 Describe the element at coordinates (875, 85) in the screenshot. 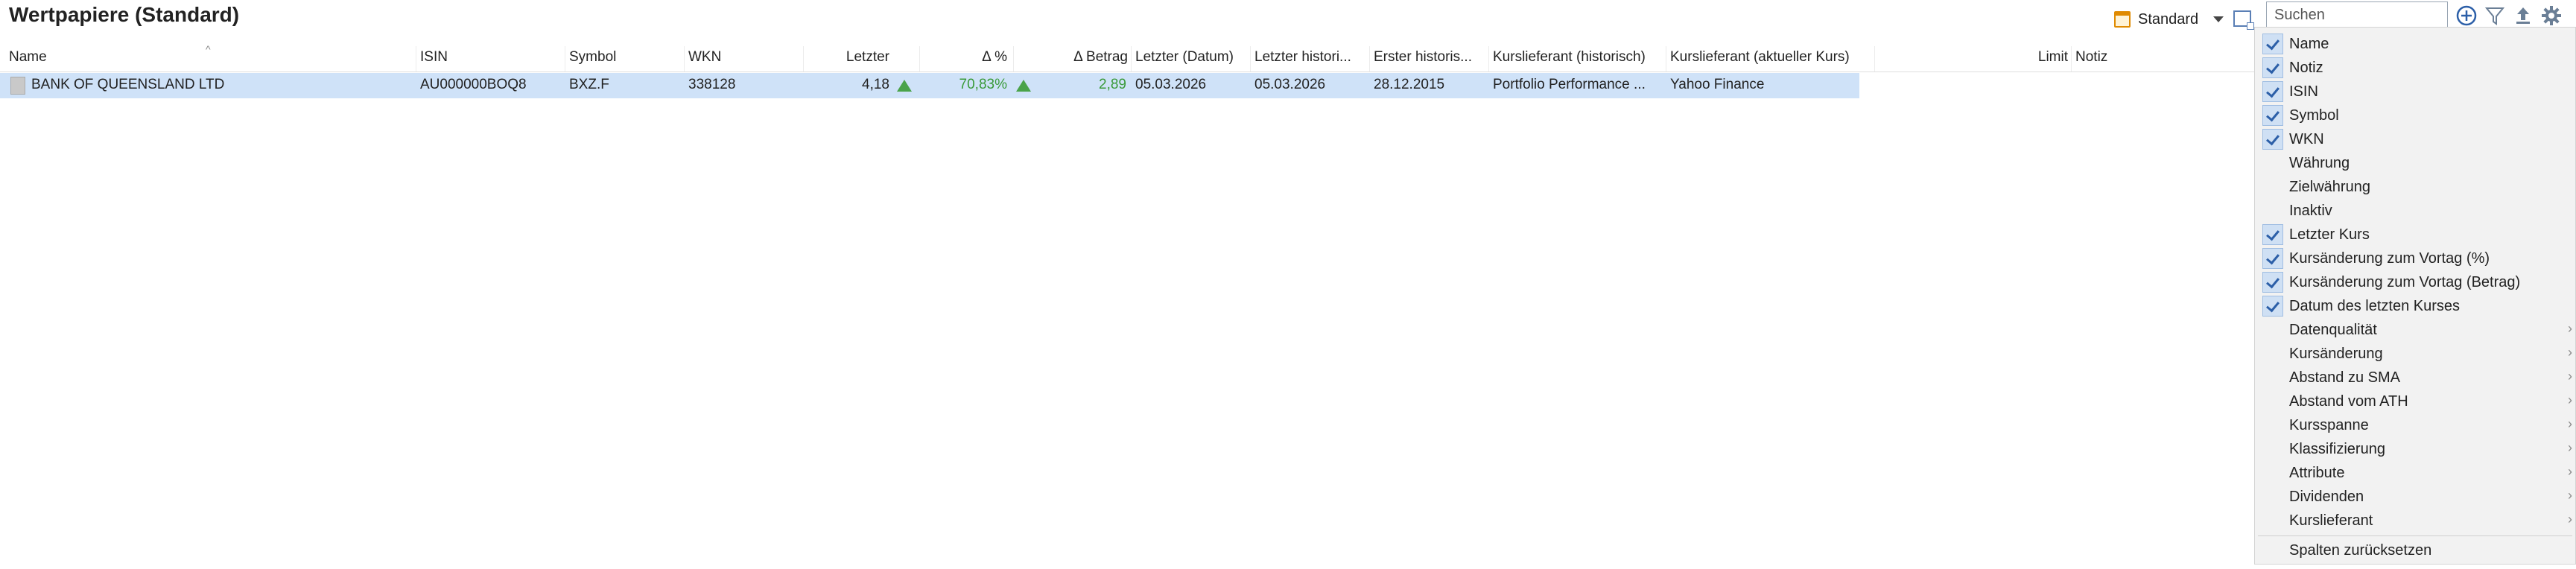

I see `cell-last: 4,18` at that location.